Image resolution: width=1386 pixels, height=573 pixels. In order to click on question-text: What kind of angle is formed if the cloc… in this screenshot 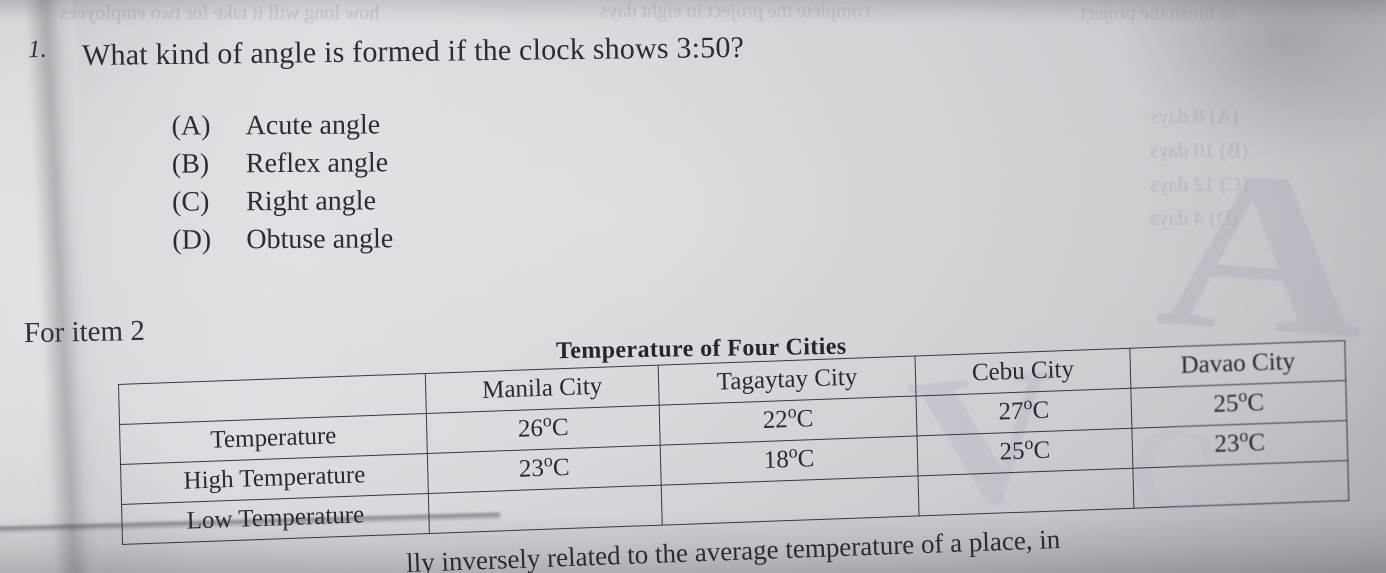, I will do `click(413, 51)`.